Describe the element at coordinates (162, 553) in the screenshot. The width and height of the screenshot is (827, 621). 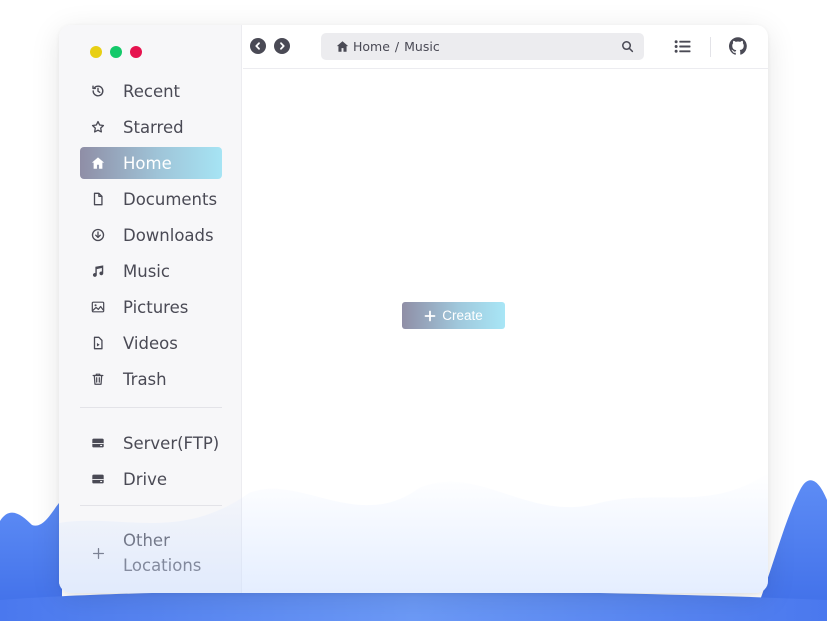
I see `sidebar-item-label: Other Locations` at that location.